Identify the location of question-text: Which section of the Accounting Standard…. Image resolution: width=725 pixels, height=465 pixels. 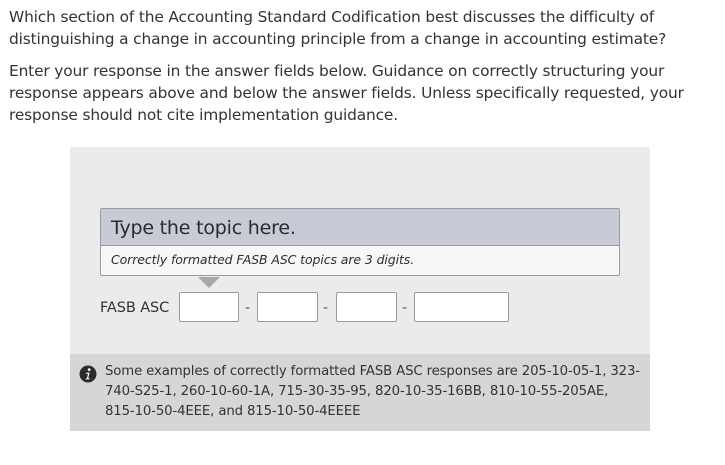
(338, 28).